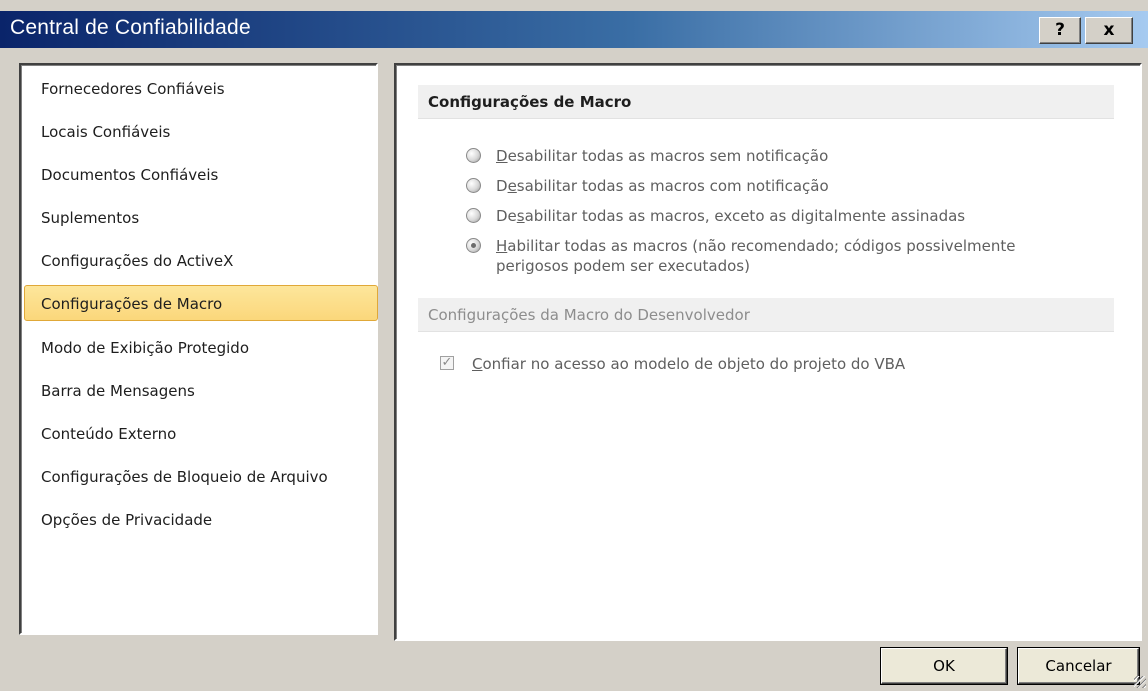 Image resolution: width=1148 pixels, height=691 pixels. Describe the element at coordinates (130, 27) in the screenshot. I see `window-title: Central de Confiabilidade` at that location.